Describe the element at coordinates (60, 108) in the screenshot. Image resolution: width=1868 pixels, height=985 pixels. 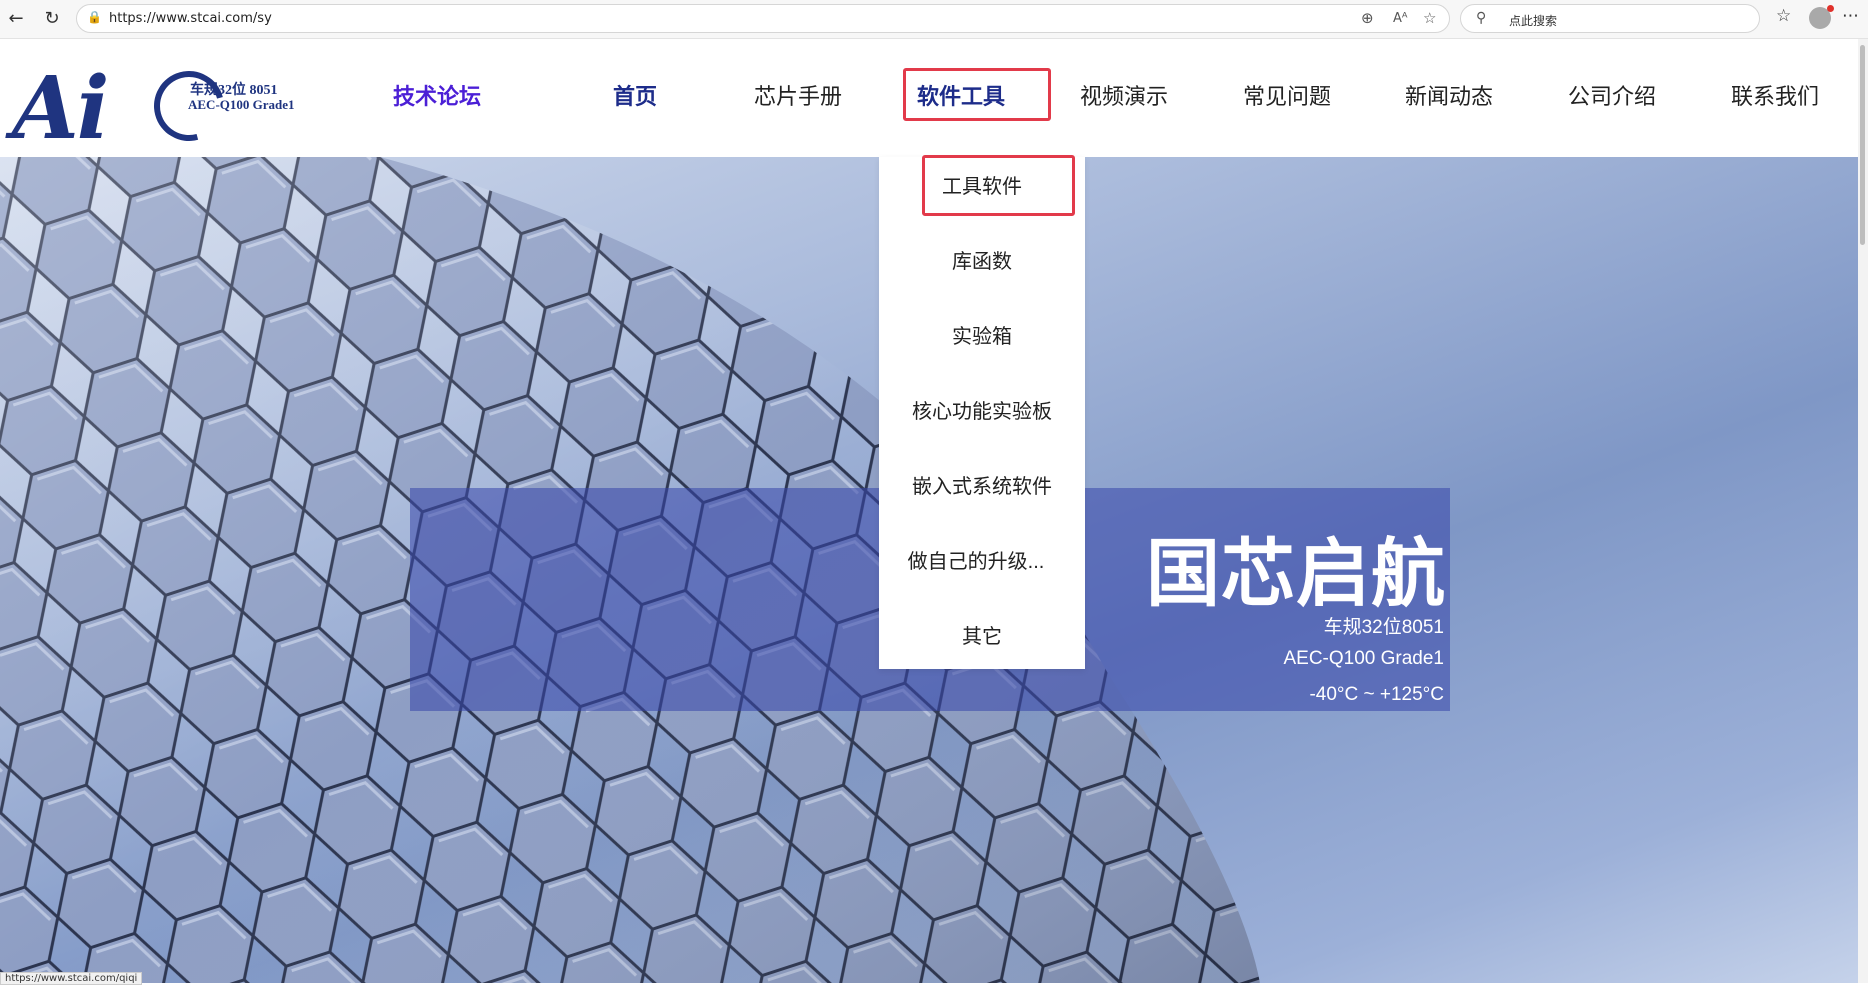
I see `logo-mark: Ai` at that location.